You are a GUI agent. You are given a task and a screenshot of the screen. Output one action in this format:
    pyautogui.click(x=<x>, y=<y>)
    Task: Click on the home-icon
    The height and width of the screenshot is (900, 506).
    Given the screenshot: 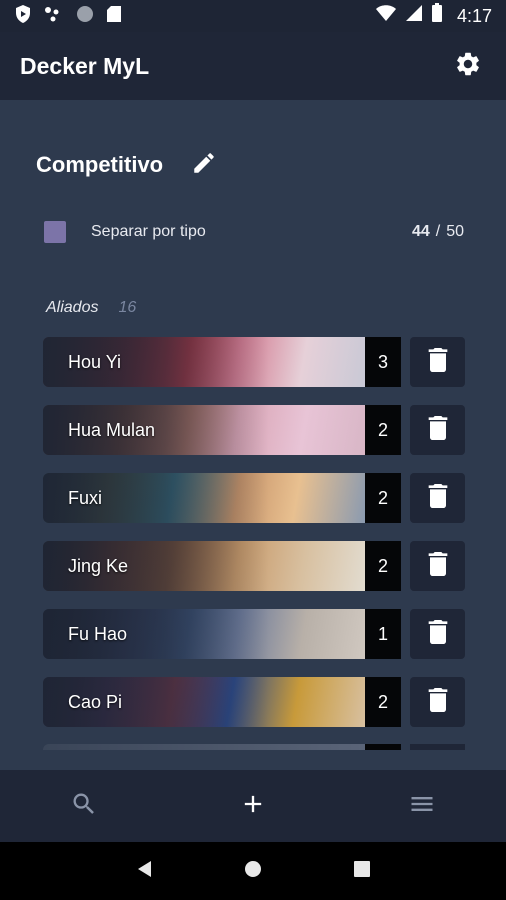 What is the action you would take?
    pyautogui.click(x=253, y=871)
    